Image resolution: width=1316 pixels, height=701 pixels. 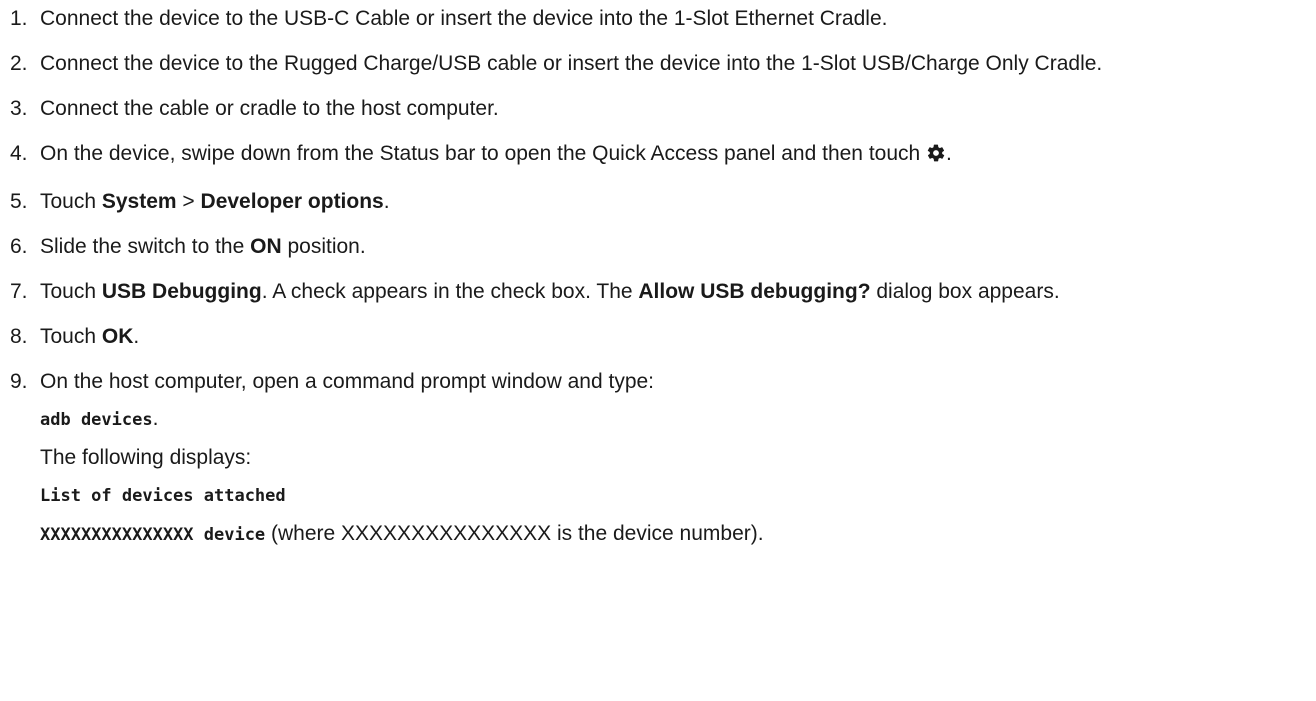 What do you see at coordinates (181, 291) in the screenshot?
I see `ui-term-usb-debugging: USB Debugging` at bounding box center [181, 291].